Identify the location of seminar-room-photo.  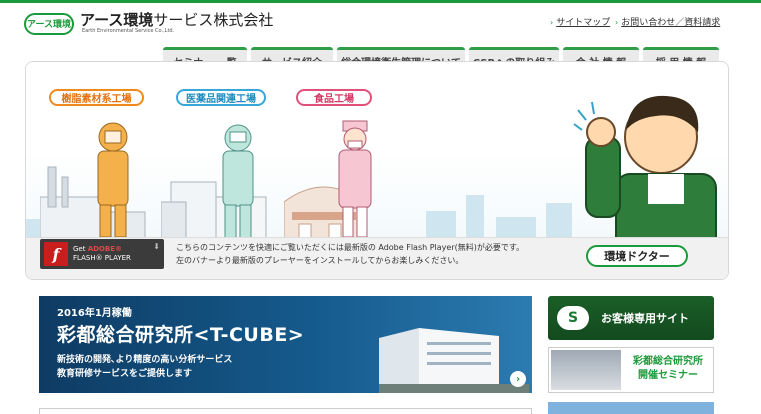
(586, 370).